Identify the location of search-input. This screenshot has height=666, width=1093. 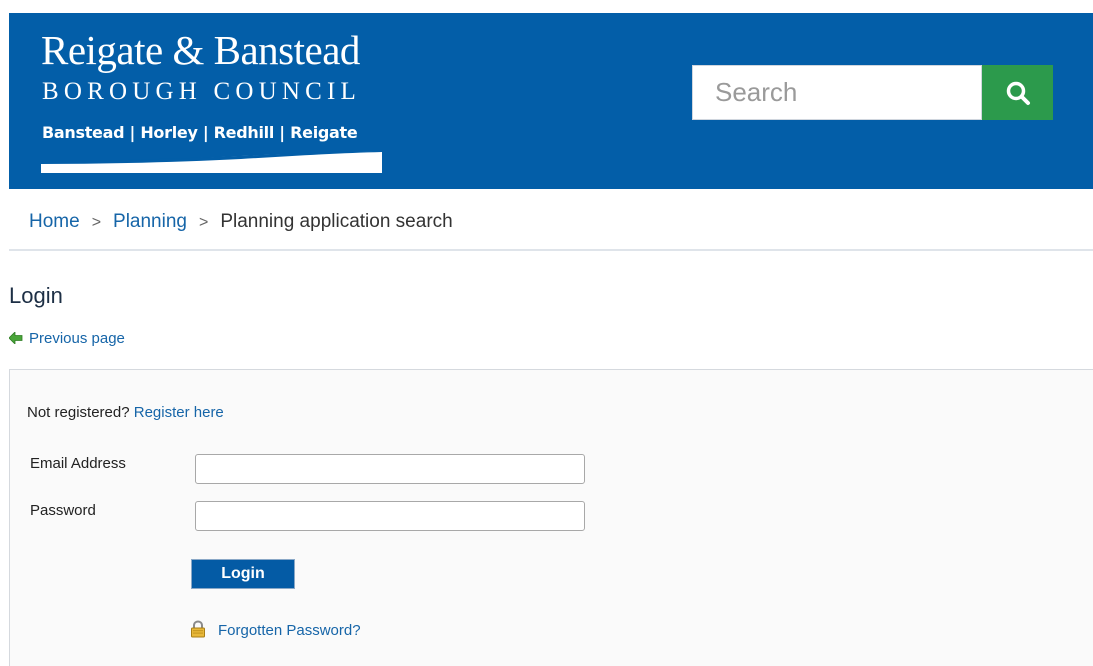
(837, 92).